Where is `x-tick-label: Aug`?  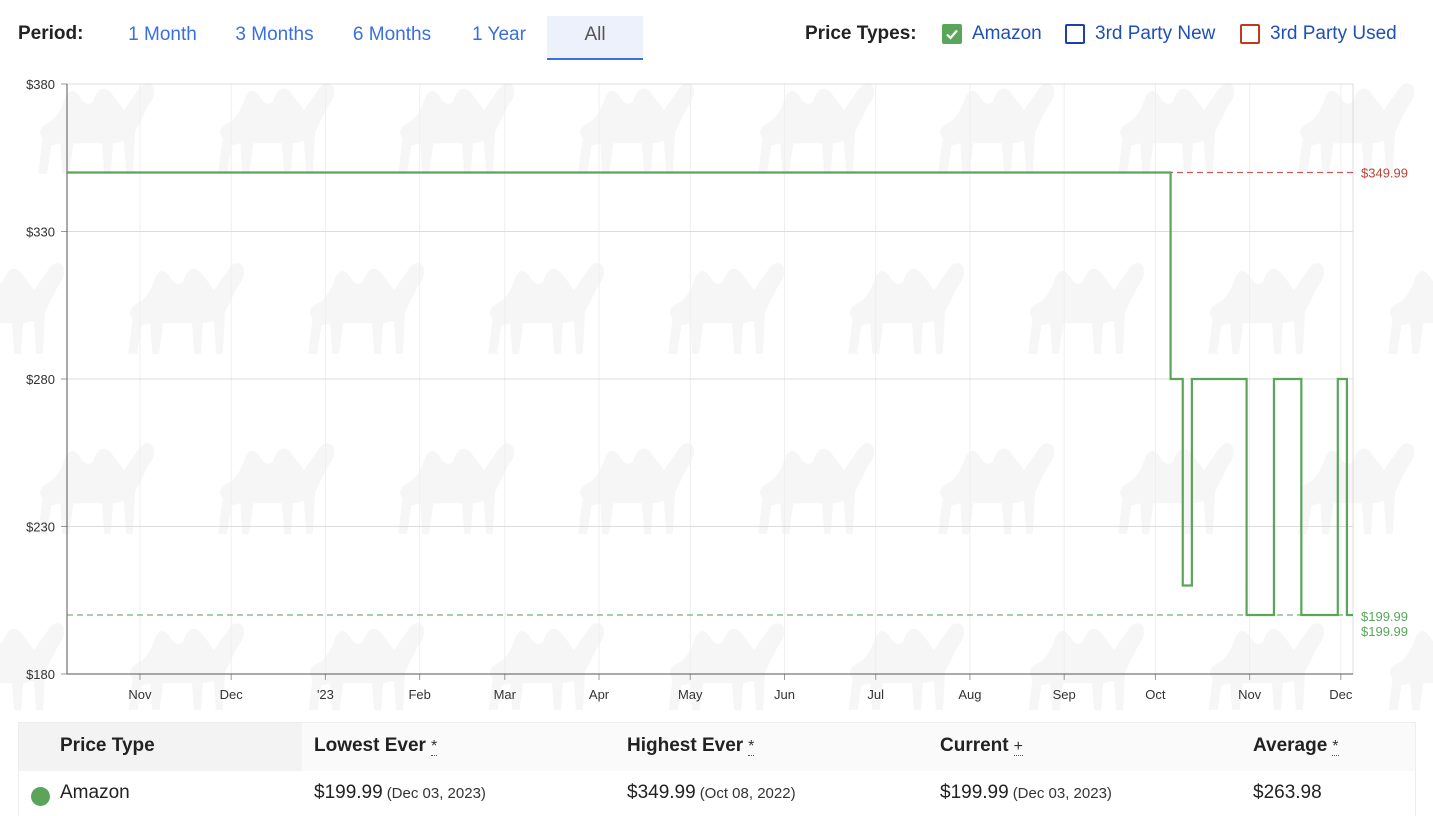
x-tick-label: Aug is located at coordinates (969, 694).